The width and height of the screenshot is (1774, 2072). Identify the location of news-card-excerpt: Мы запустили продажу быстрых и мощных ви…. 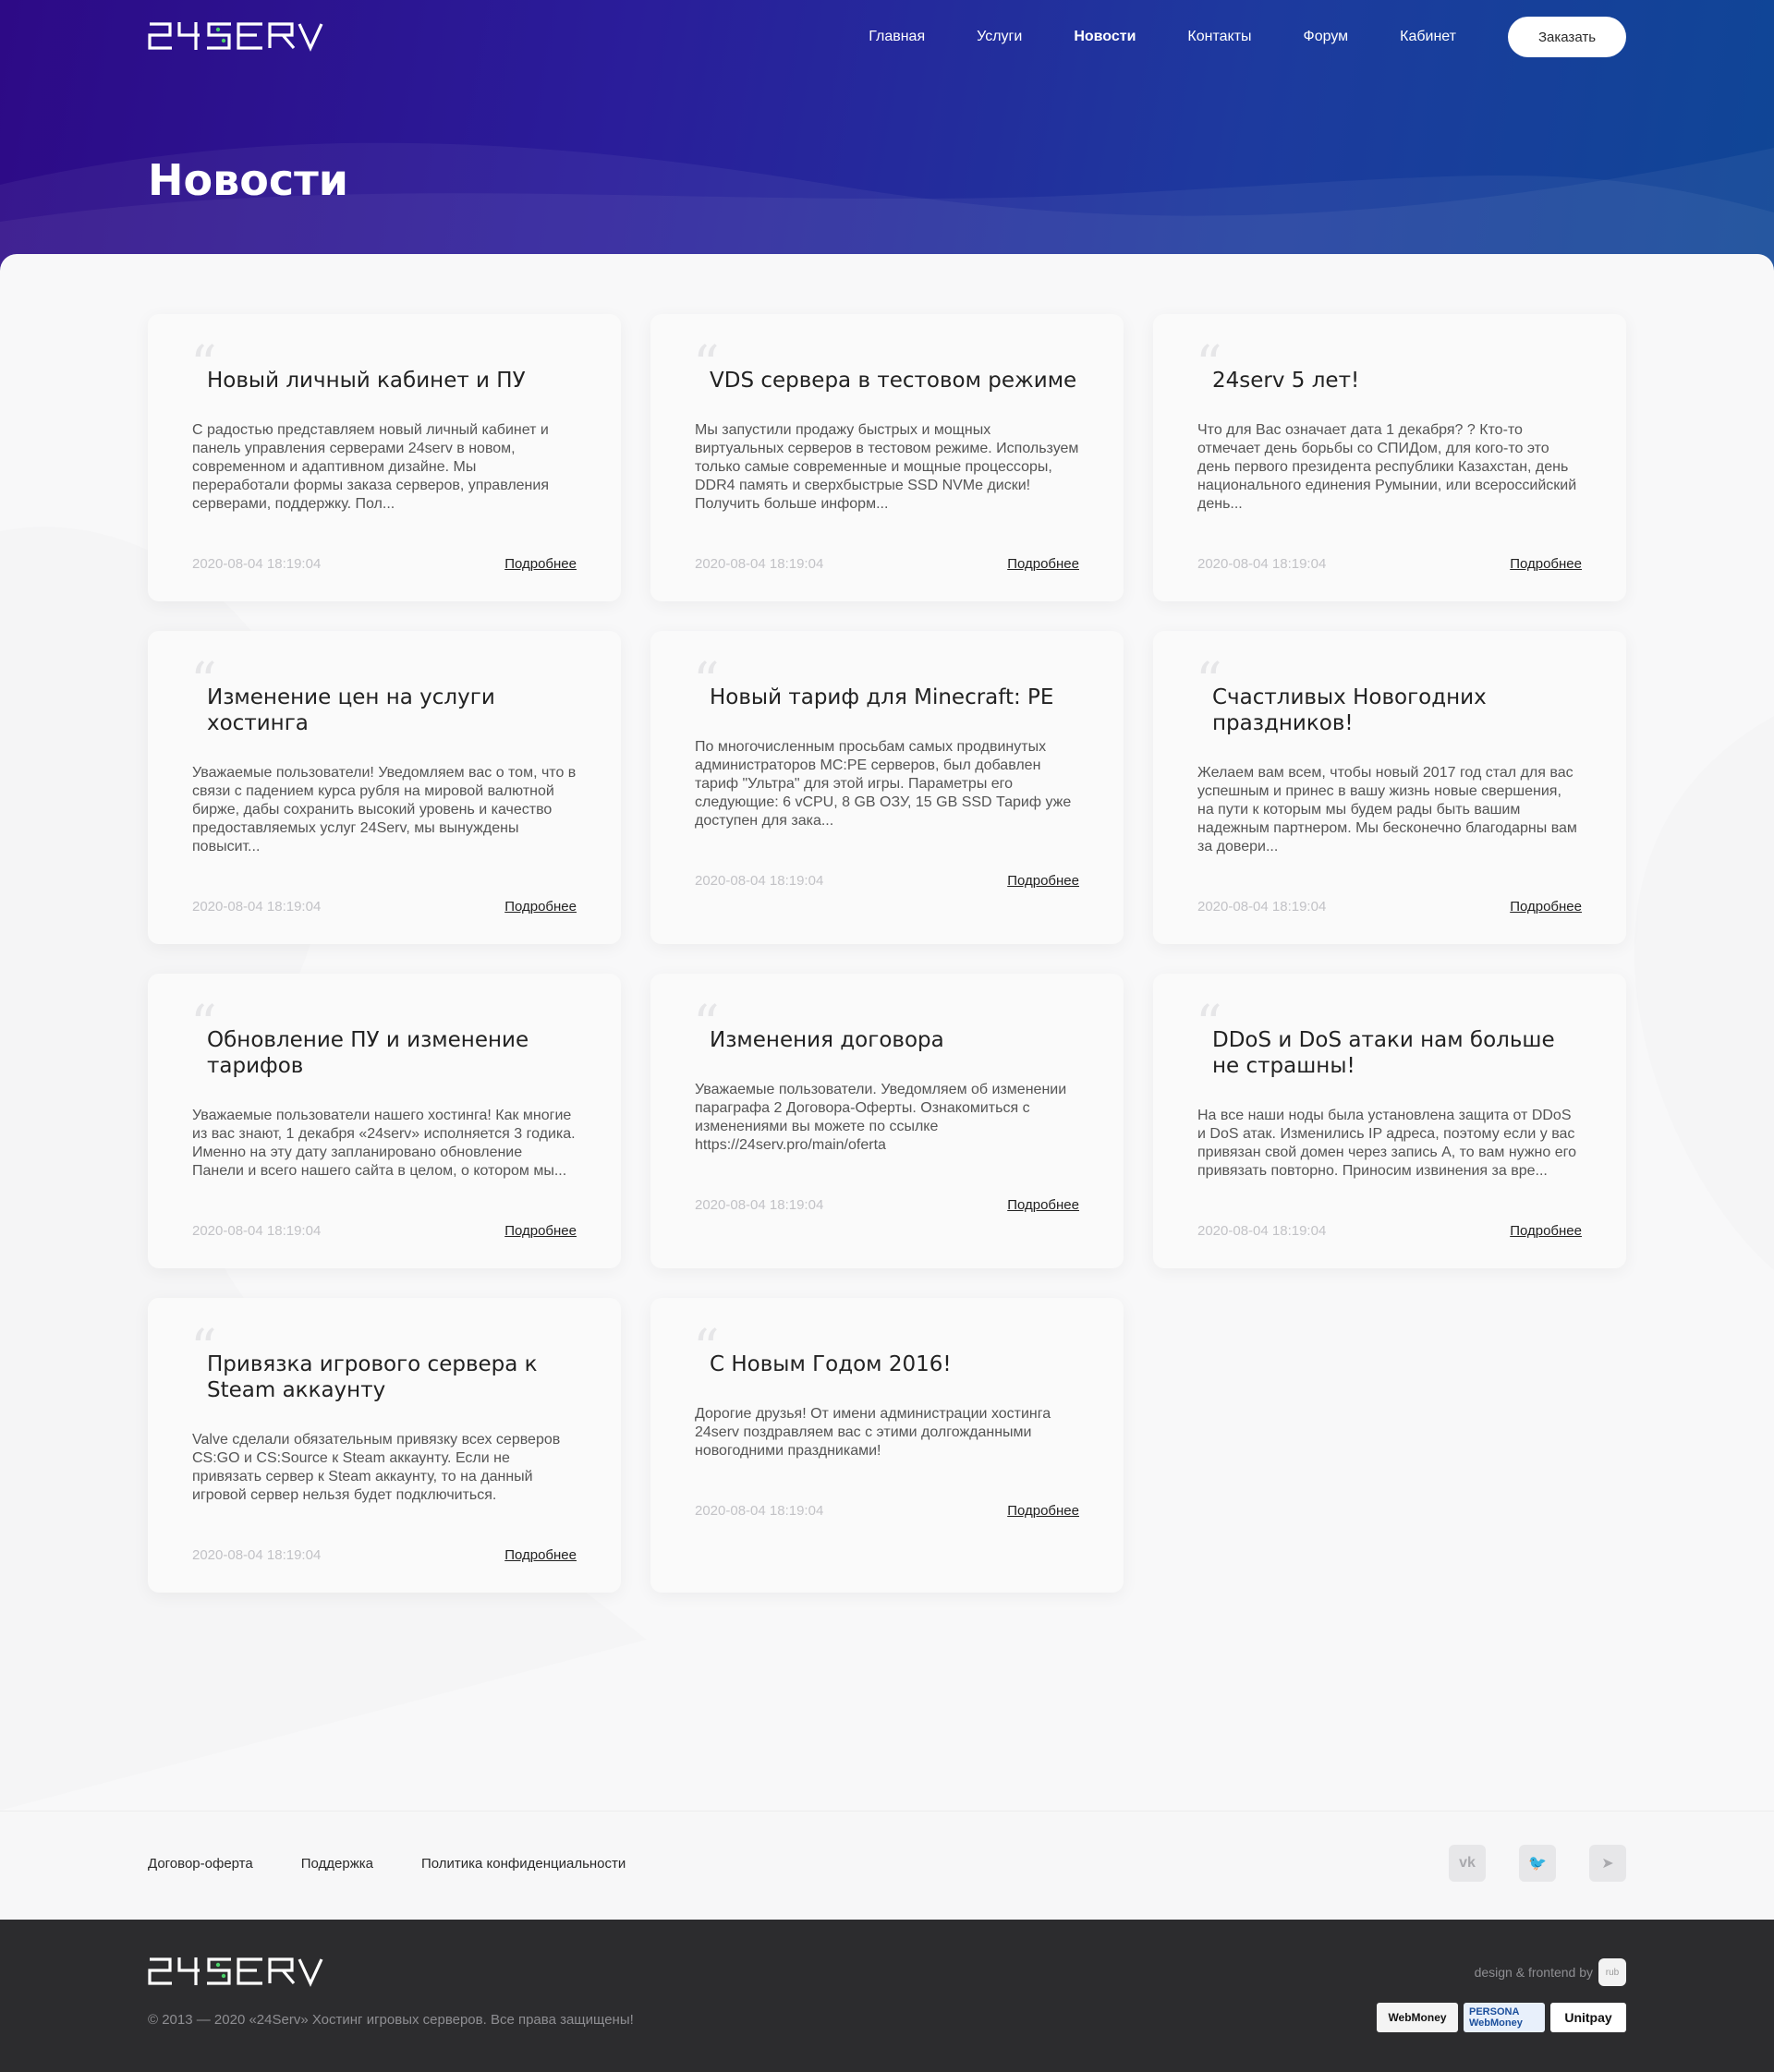
(887, 467).